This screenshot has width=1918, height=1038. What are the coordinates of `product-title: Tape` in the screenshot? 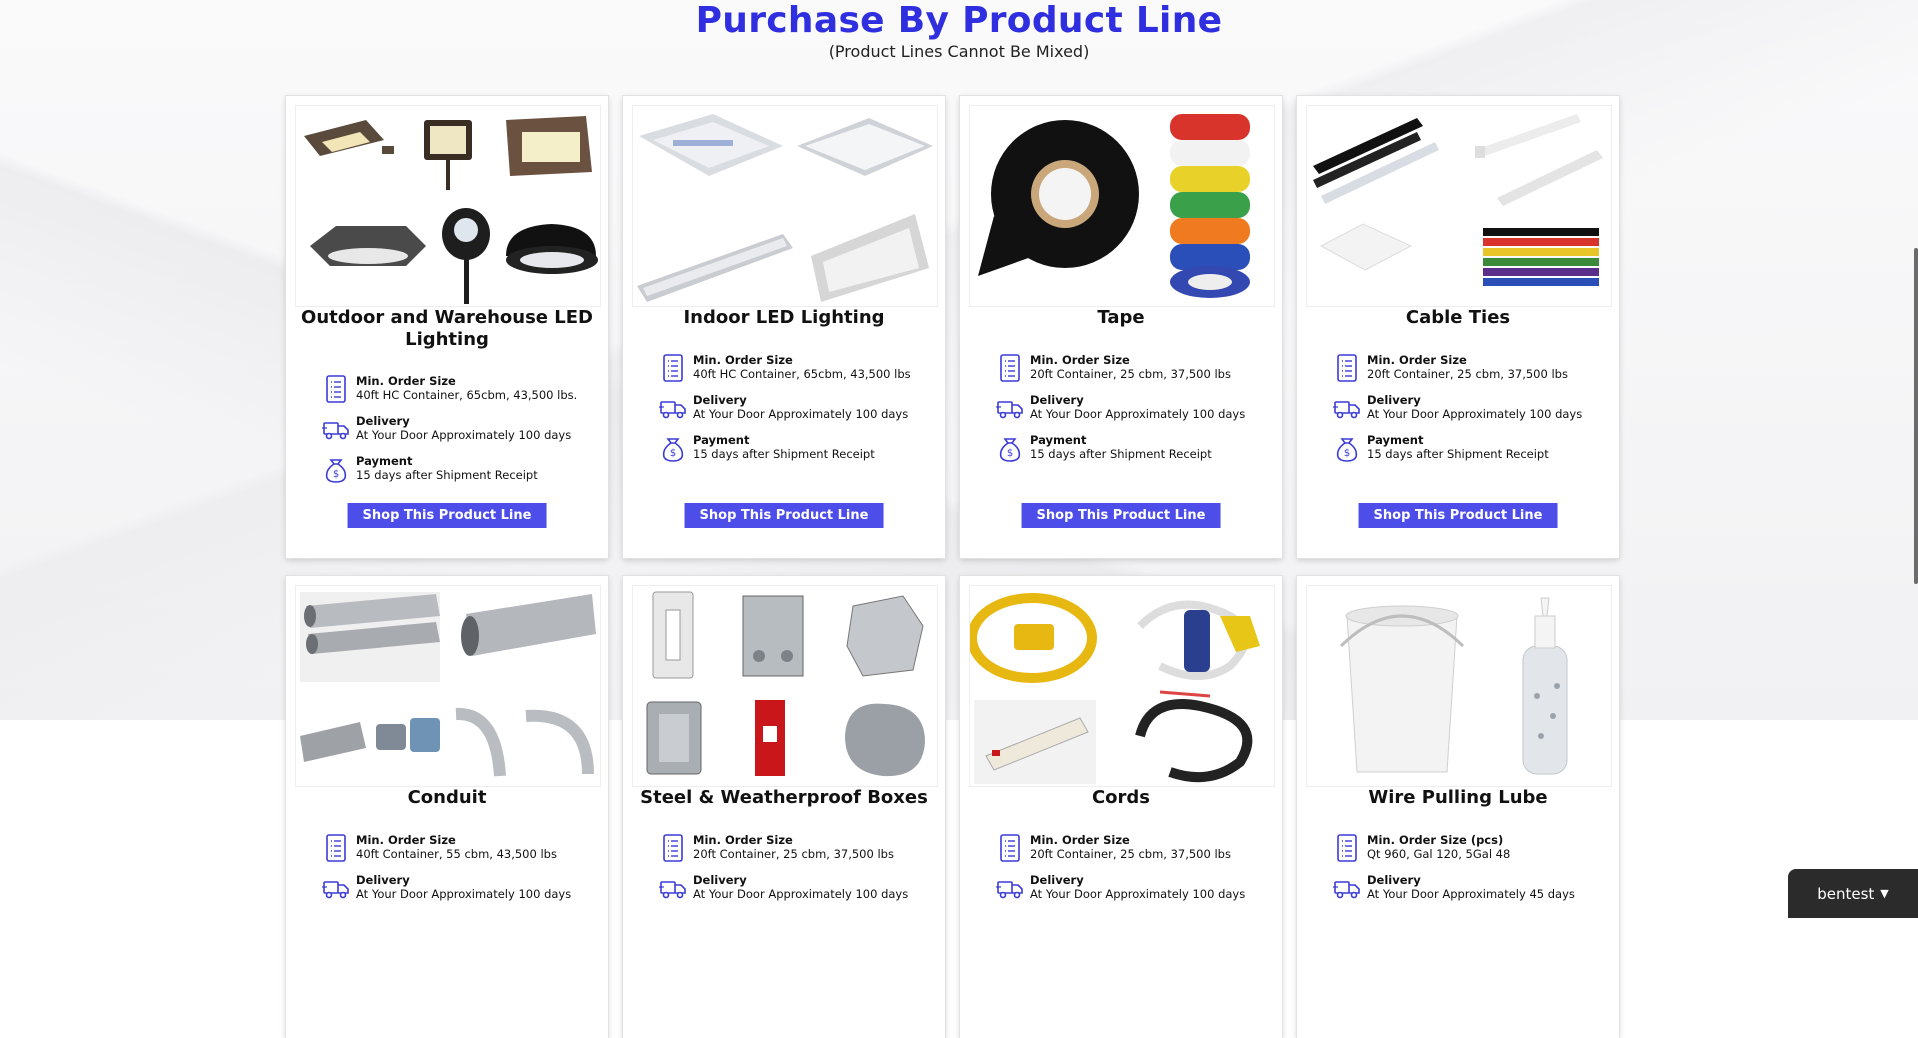 It's located at (1121, 318).